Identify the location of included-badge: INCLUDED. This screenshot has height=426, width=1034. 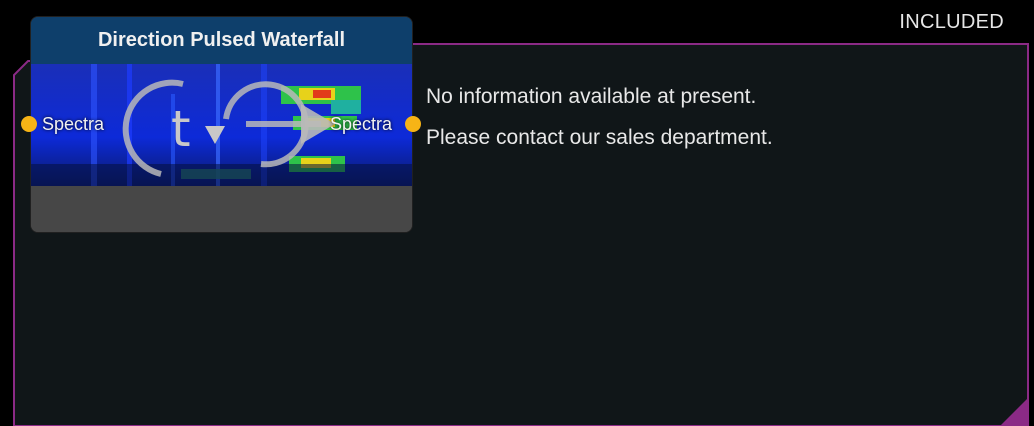
(951, 22).